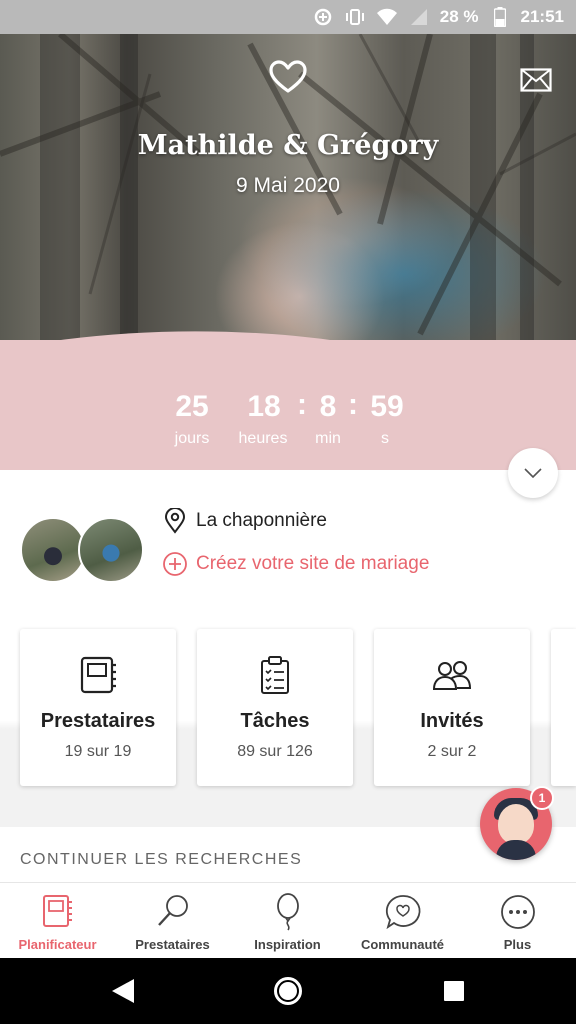 This screenshot has height=1024, width=576. What do you see at coordinates (288, 77) in the screenshot?
I see `heart-icon` at bounding box center [288, 77].